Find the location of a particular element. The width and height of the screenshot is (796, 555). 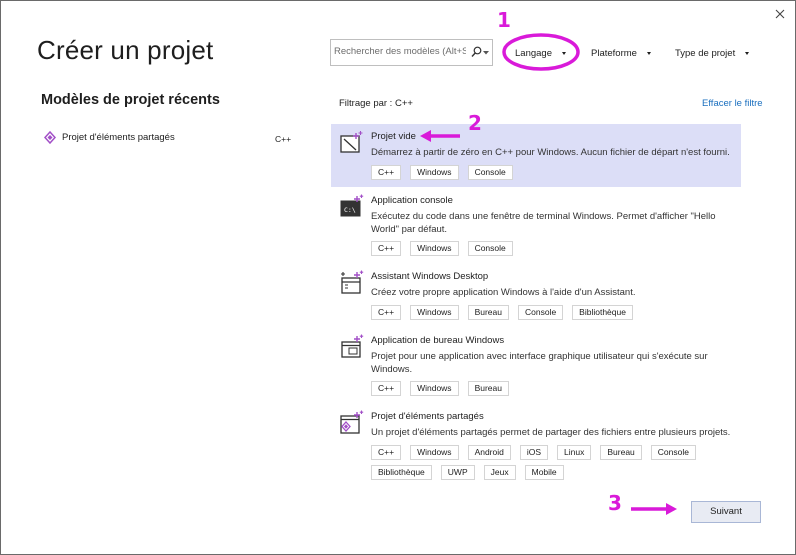

template-tags: C++ Windows Bureau is located at coordinates (551, 388).